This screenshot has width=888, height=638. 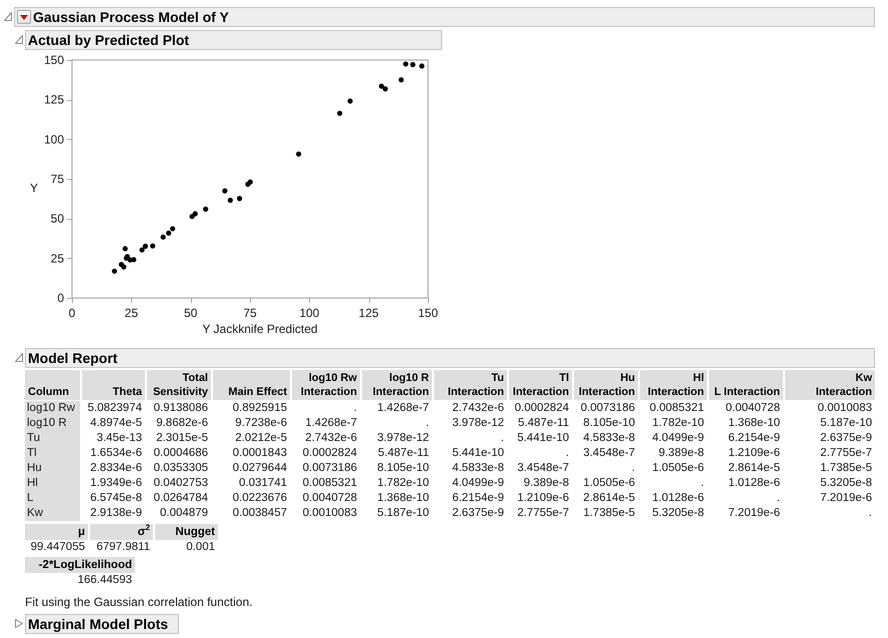 What do you see at coordinates (138, 602) in the screenshot?
I see `note-text: Fit using the Gaussian correlation function.` at bounding box center [138, 602].